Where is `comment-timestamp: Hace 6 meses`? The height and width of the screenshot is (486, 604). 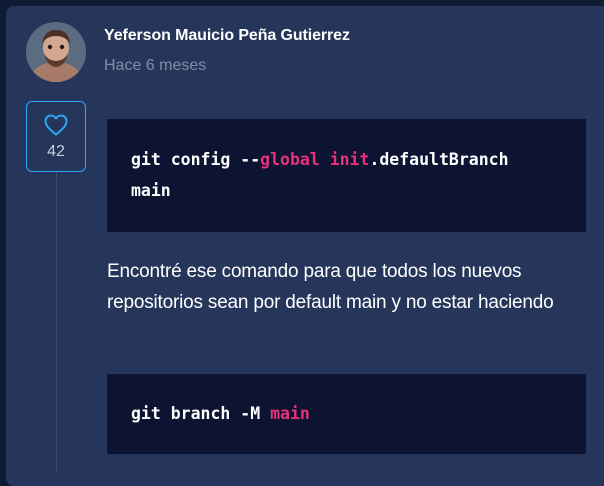 comment-timestamp: Hace 6 meses is located at coordinates (155, 65).